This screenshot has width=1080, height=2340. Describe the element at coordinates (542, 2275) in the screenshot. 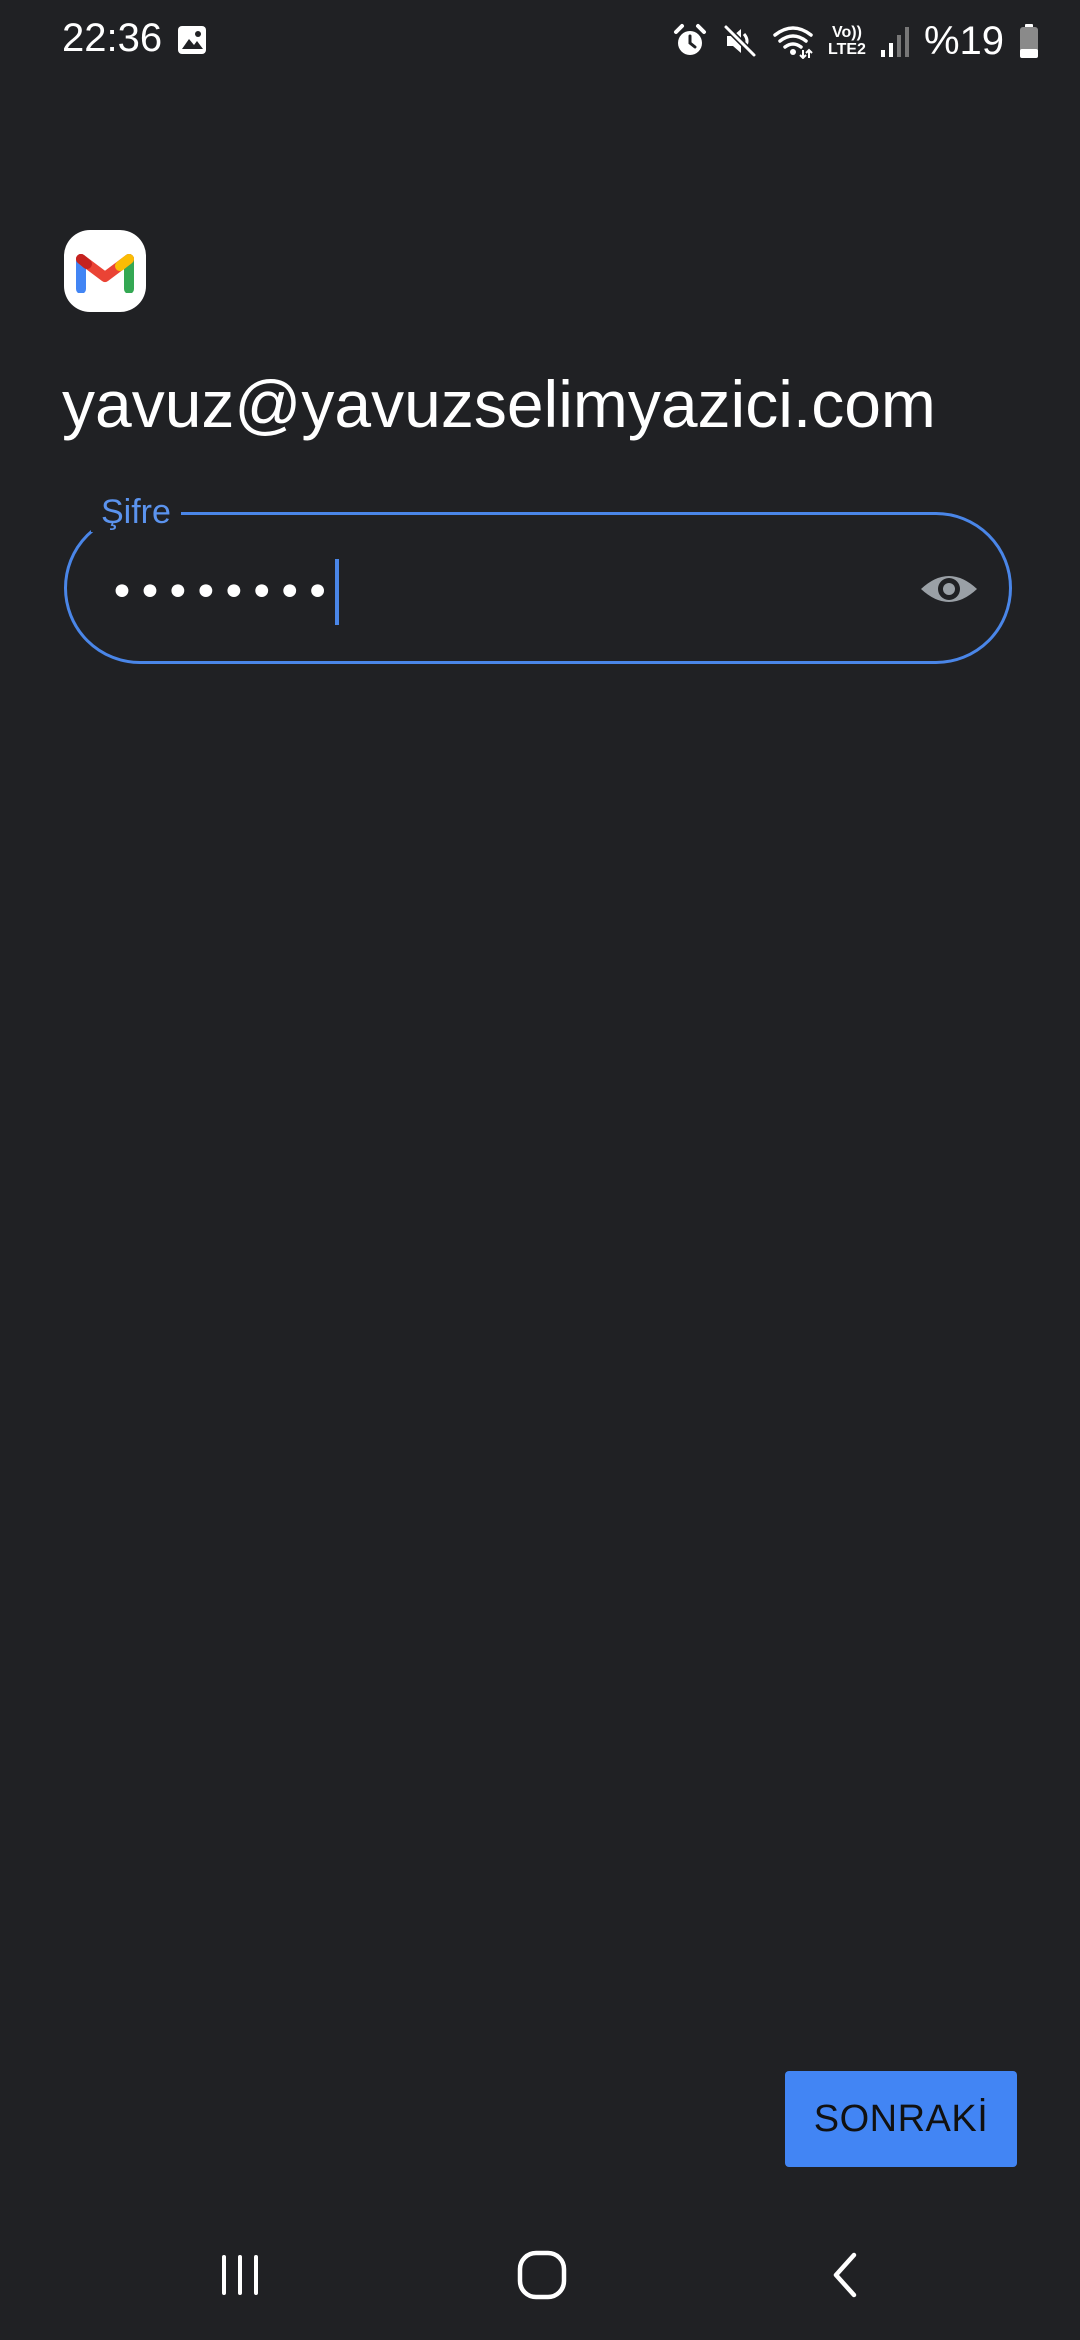

I see `home-icon` at that location.